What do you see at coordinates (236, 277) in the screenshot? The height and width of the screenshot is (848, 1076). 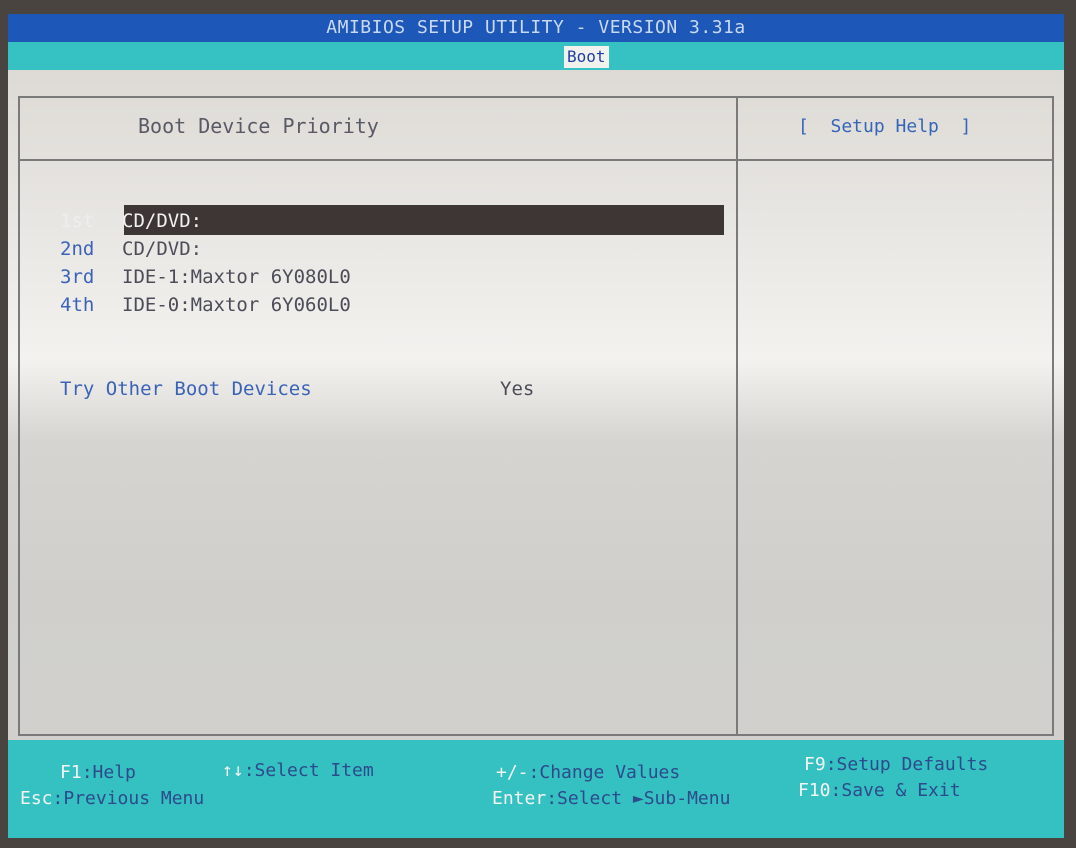 I see `boot-item-device: IDE-1:Maxtor 6Y080L0` at bounding box center [236, 277].